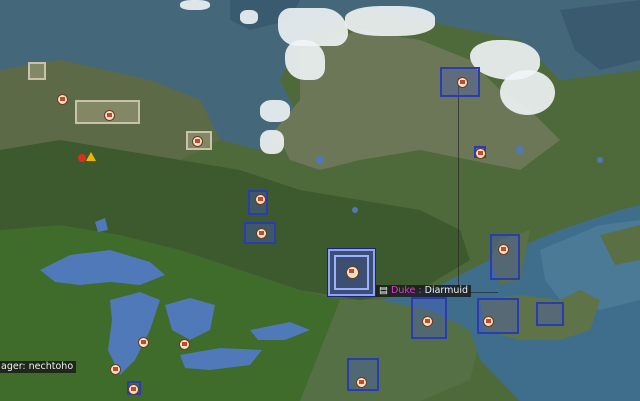 The image size is (640, 401). I want to click on fire-icon, so click(82, 158).